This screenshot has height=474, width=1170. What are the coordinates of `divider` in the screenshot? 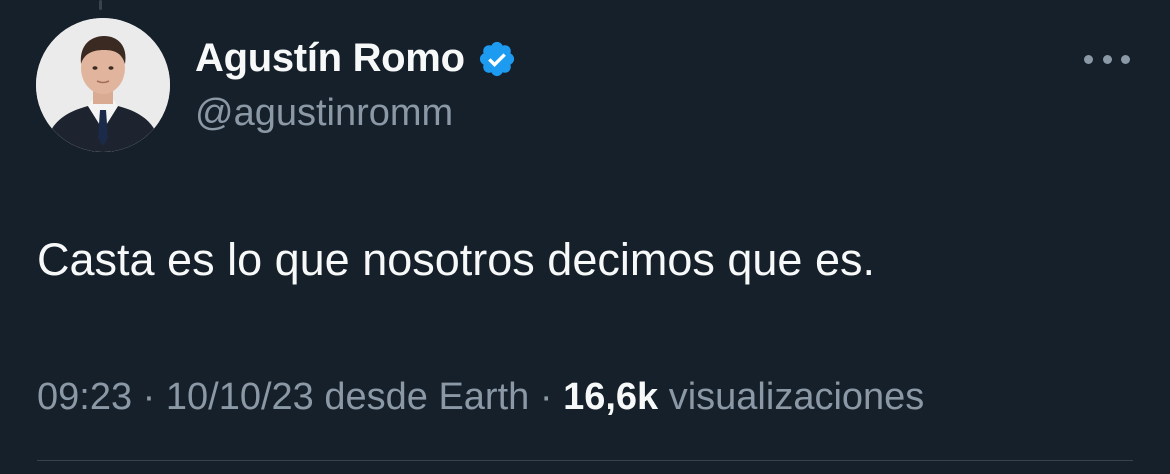 It's located at (585, 460).